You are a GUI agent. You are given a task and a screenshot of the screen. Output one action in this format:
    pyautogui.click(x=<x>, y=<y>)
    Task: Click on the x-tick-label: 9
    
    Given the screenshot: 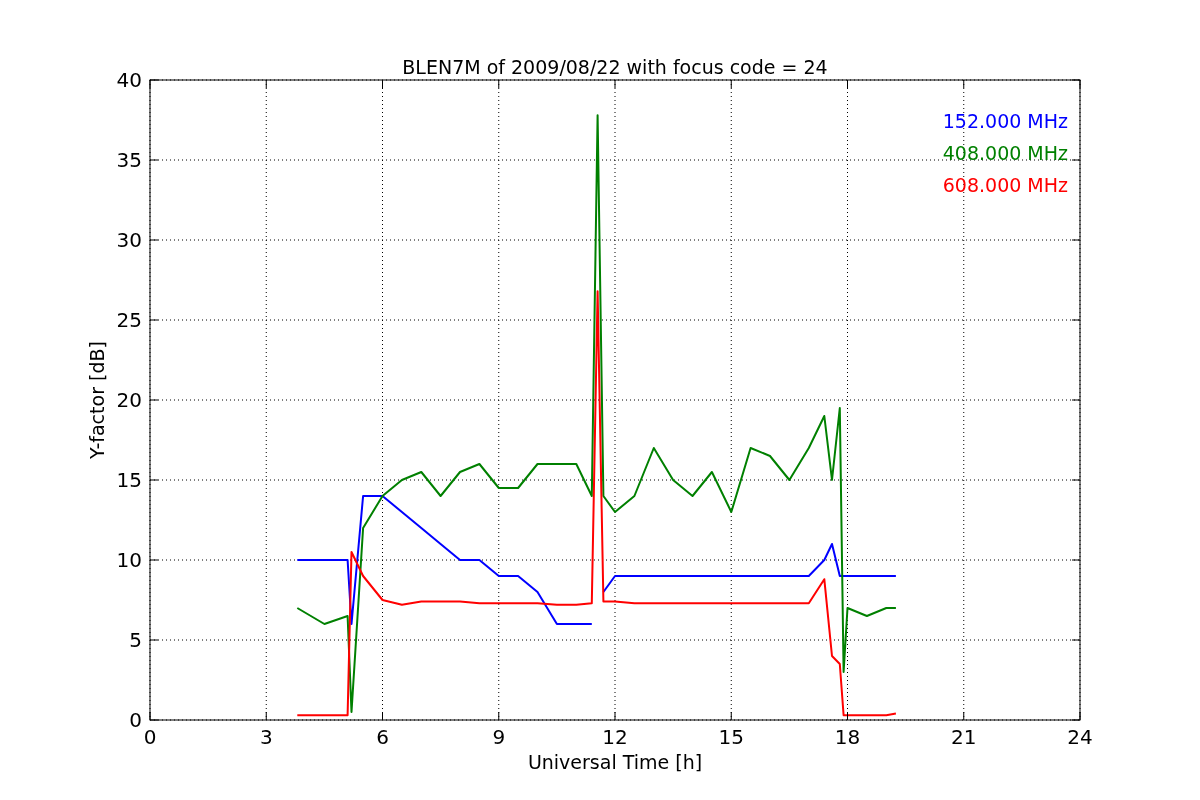 What is the action you would take?
    pyautogui.click(x=499, y=737)
    